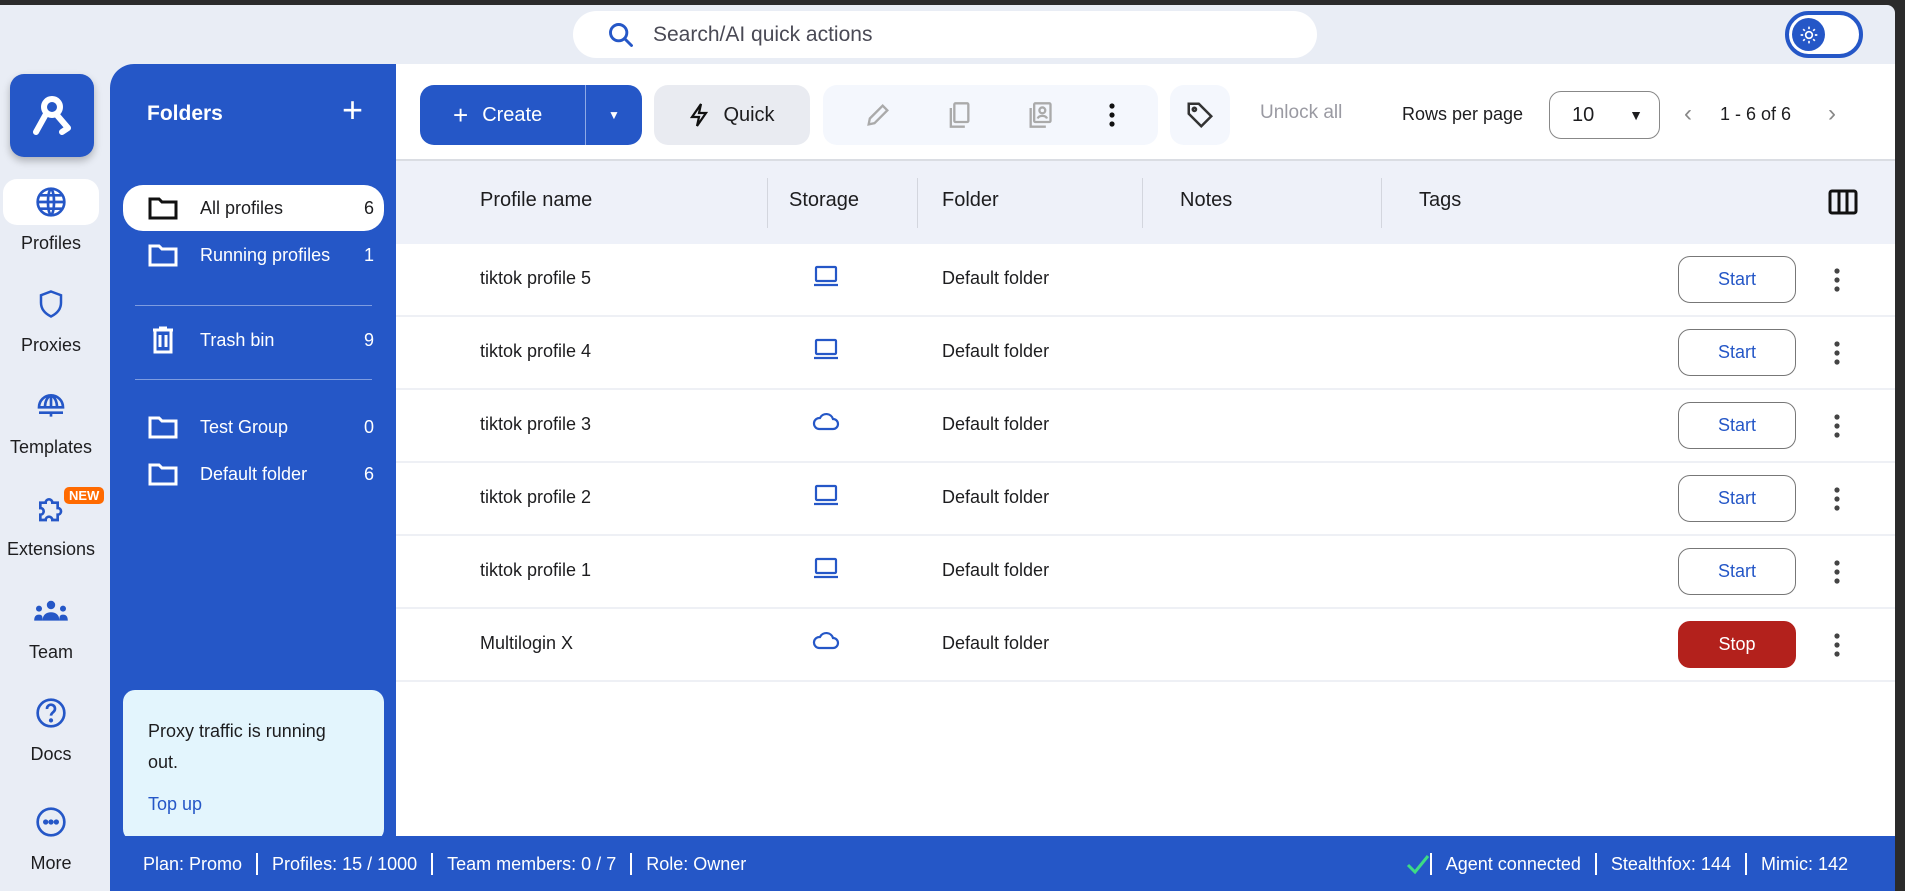 This screenshot has height=891, width=1905. Describe the element at coordinates (1145, 499) in the screenshot. I see `table-row: tiktok profile 2 Default folder Start` at that location.